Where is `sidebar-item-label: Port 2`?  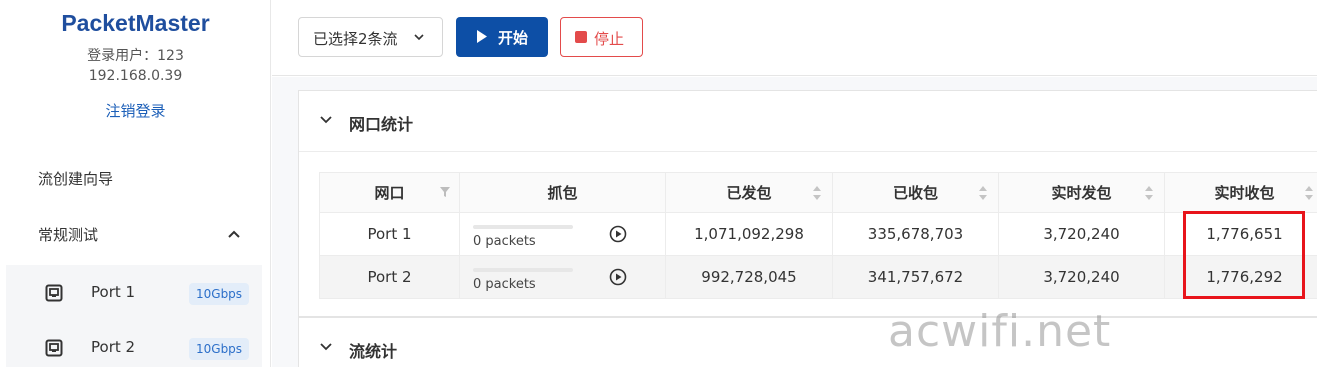 sidebar-item-label: Port 2 is located at coordinates (113, 347).